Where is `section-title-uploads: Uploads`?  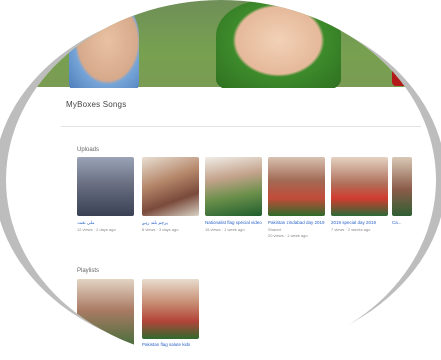
section-title-uploads: Uploads is located at coordinates (88, 150).